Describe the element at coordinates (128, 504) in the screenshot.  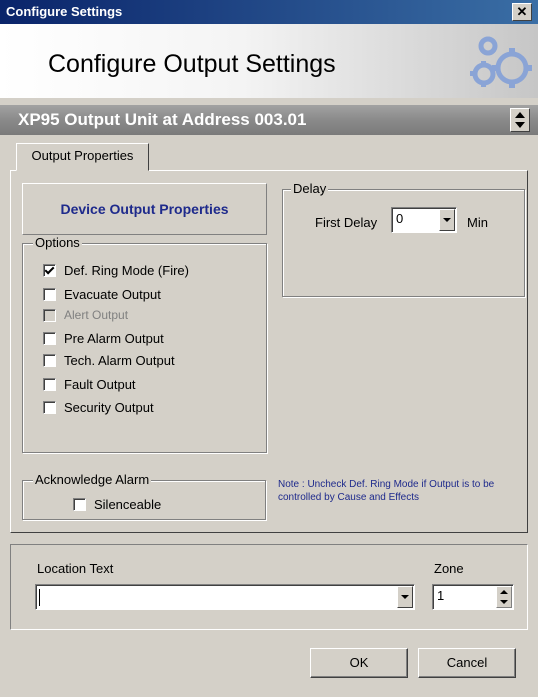
I see `silenceable-label: Silenceable` at that location.